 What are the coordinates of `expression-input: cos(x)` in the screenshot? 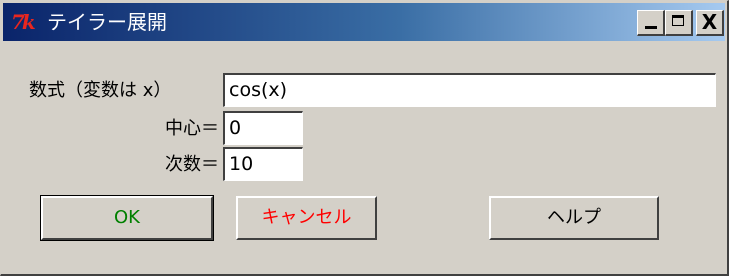 It's located at (469, 90).